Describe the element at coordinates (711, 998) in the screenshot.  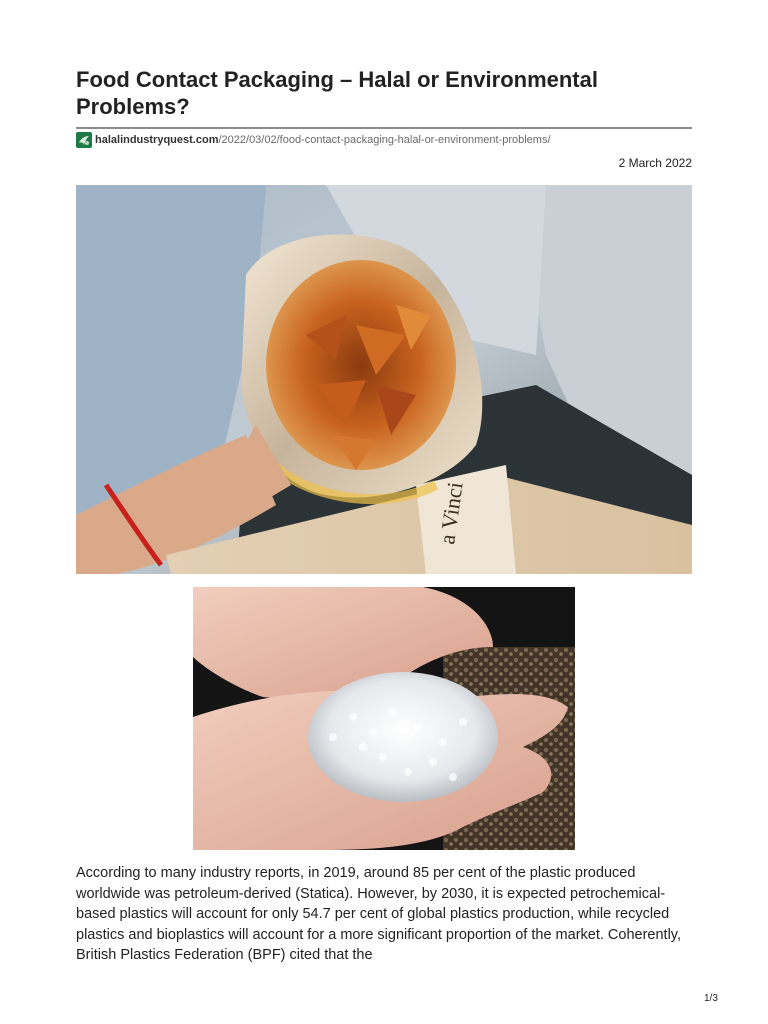
I see `page-number: 1/3` at that location.